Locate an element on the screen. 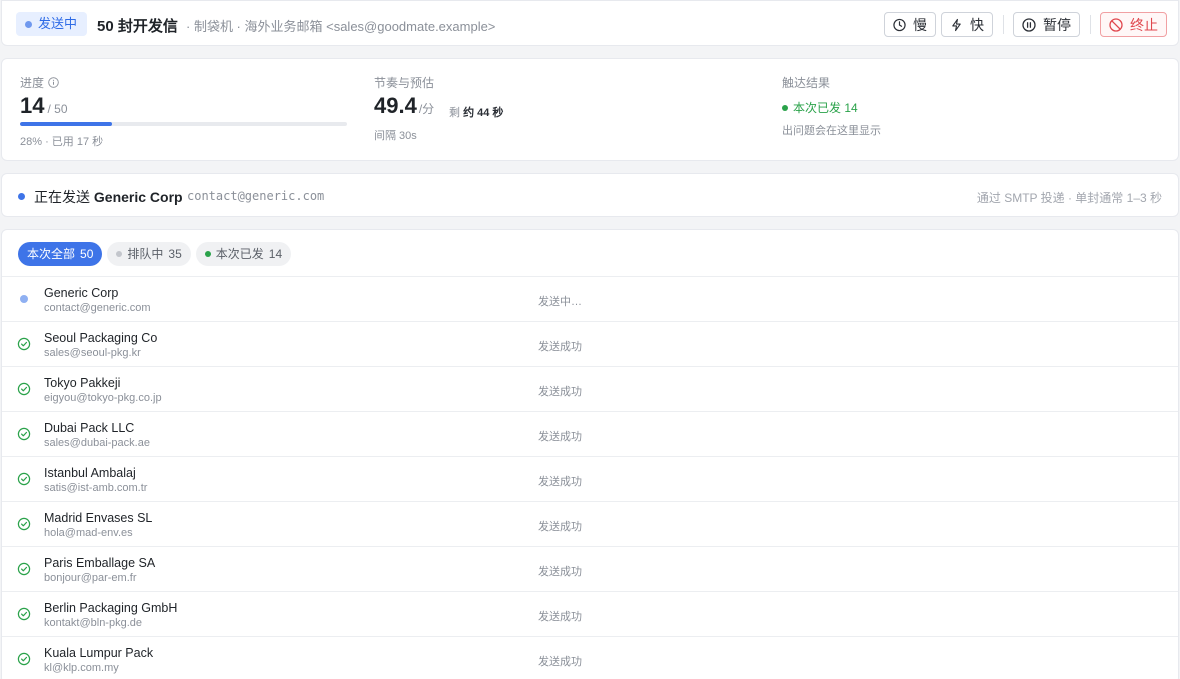 The image size is (1180, 679). result-sent: 本次已发 14 is located at coordinates (820, 107).